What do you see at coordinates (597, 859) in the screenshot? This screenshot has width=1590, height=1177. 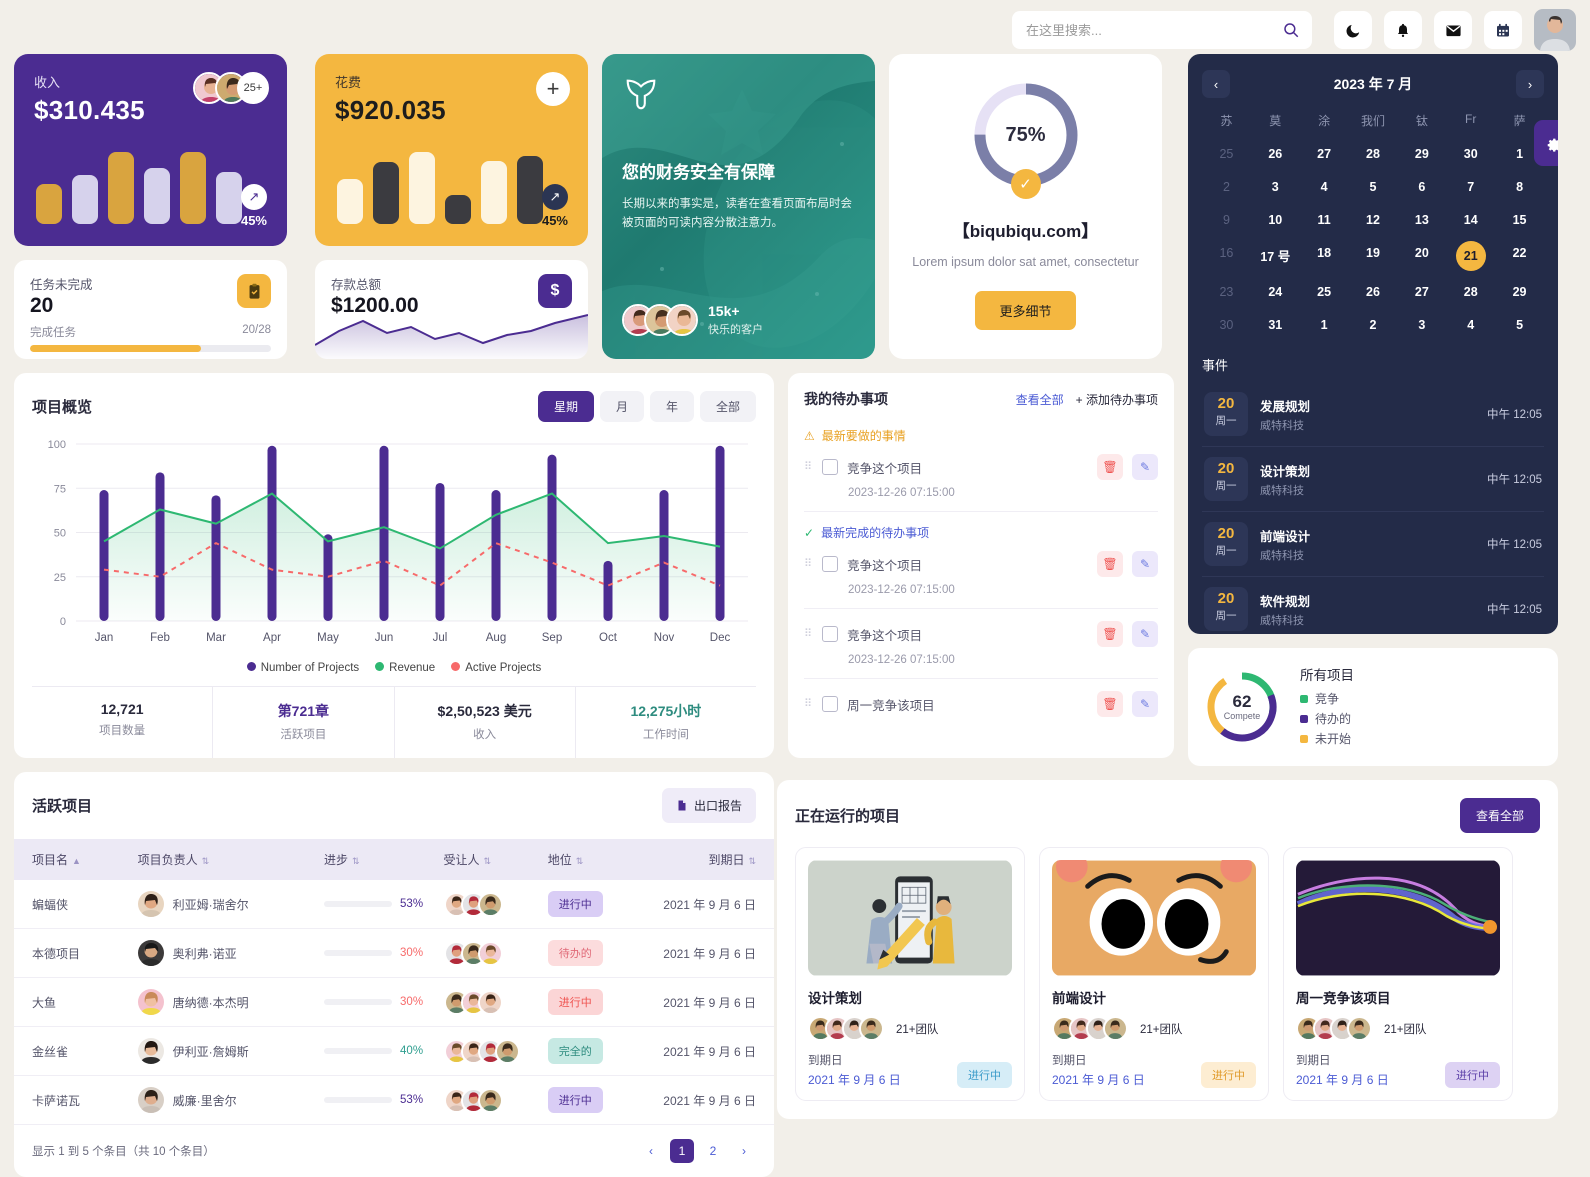 I see `col-status: 地位 ⇅` at bounding box center [597, 859].